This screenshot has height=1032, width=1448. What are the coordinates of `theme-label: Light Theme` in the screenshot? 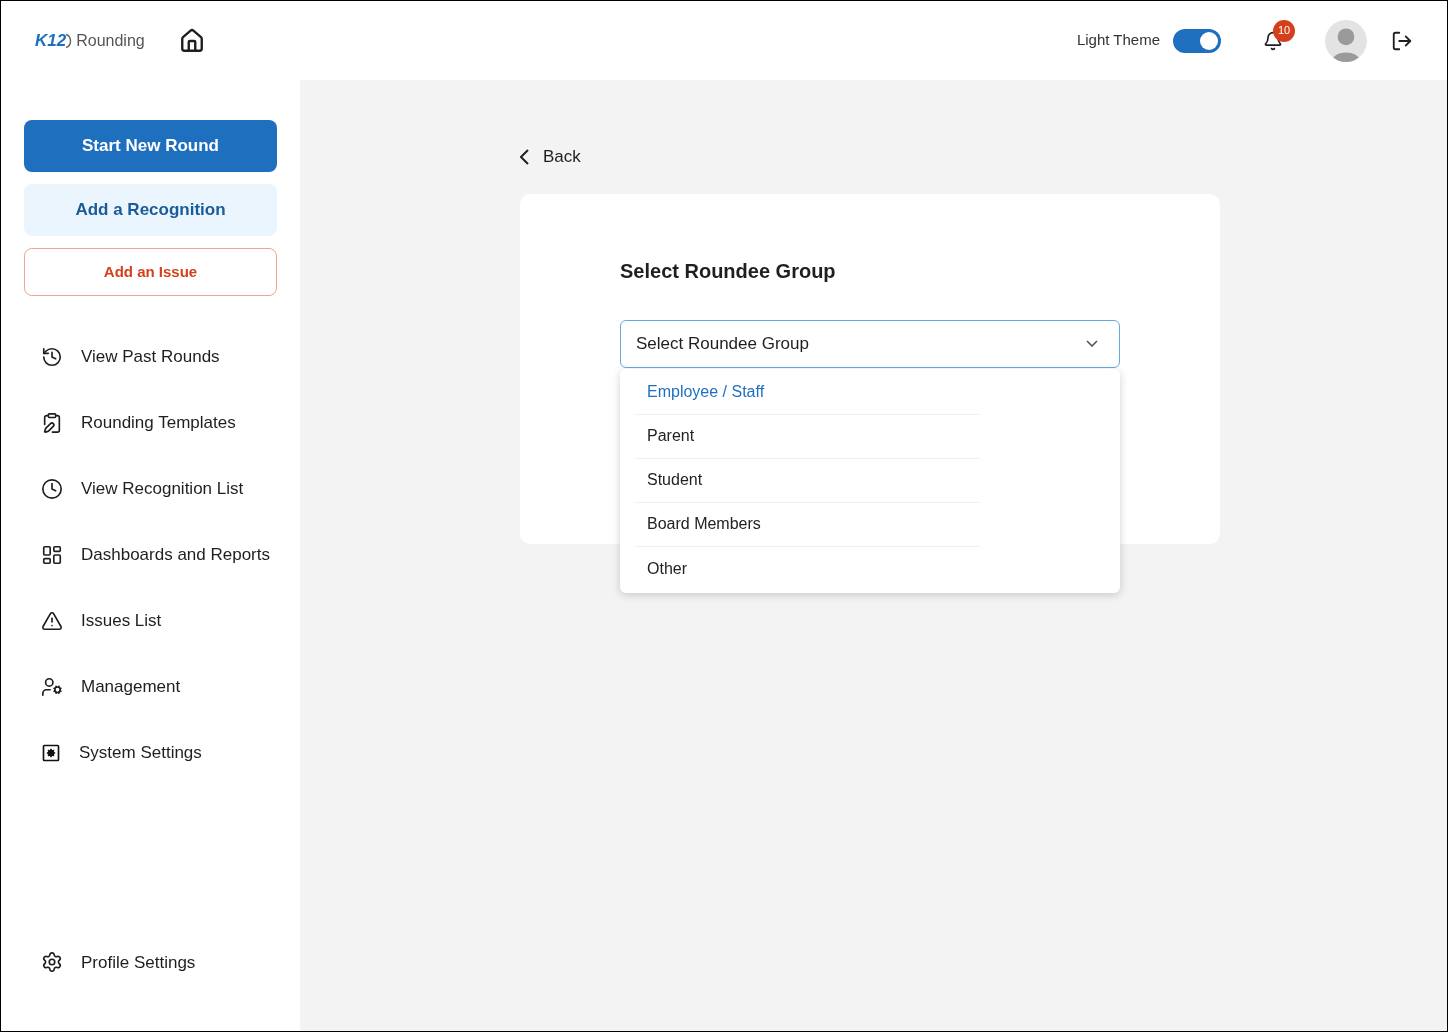 It's located at (1118, 40).